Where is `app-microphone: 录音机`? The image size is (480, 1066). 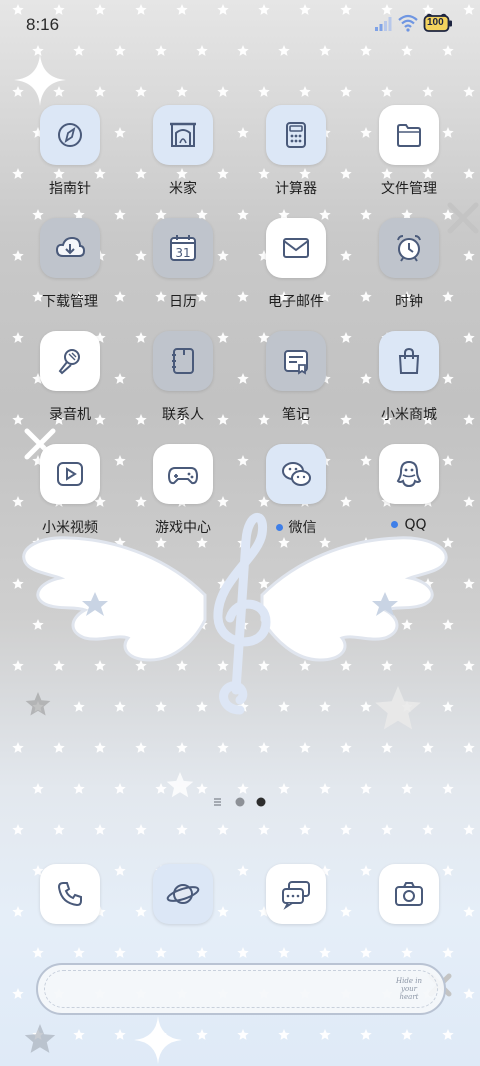
app-microphone: 录音机 is located at coordinates (70, 377).